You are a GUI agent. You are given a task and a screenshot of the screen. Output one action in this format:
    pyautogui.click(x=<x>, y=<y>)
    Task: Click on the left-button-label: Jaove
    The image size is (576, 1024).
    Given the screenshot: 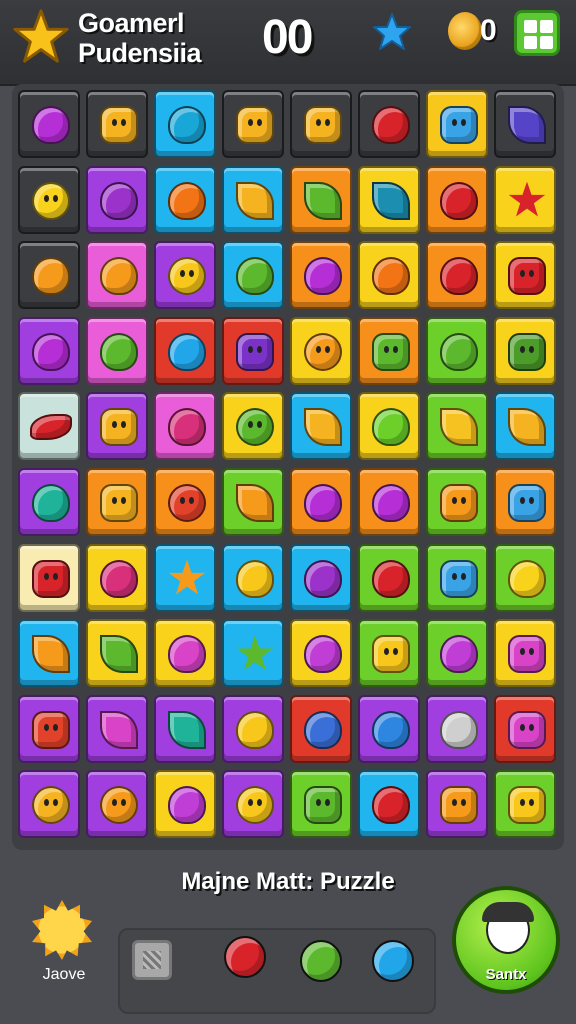 What is the action you would take?
    pyautogui.click(x=64, y=975)
    